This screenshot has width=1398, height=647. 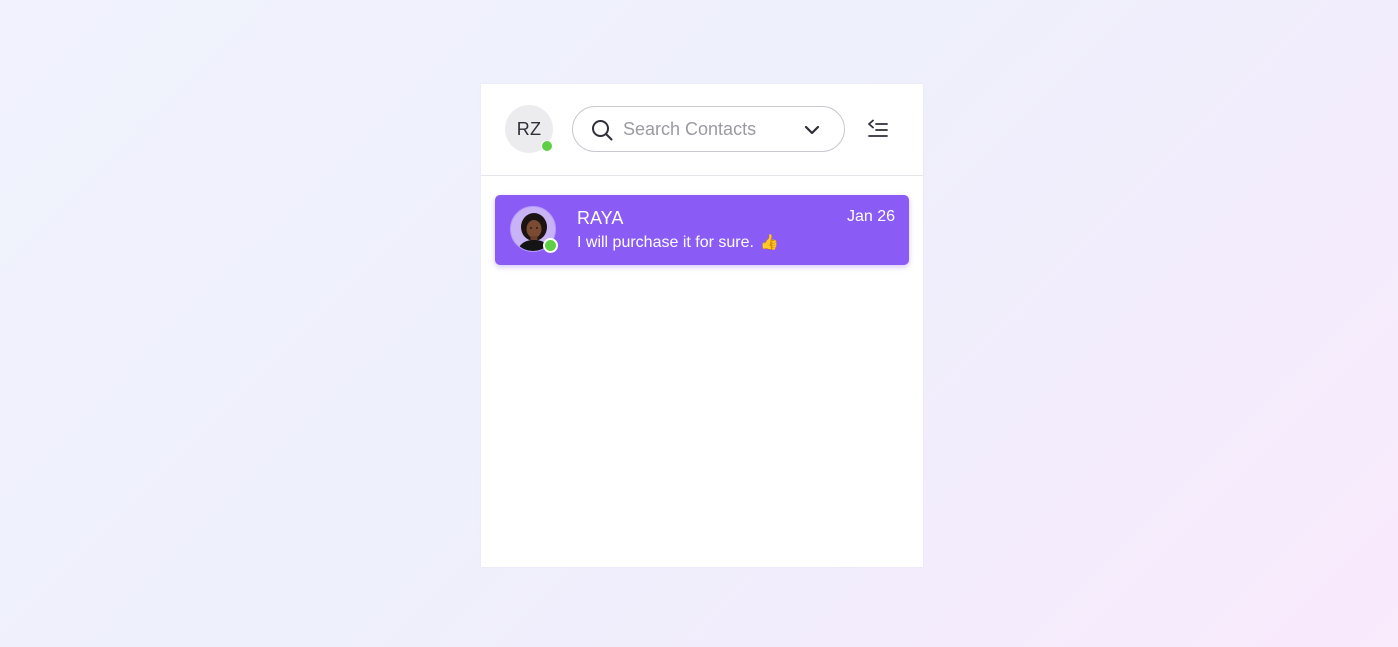 What do you see at coordinates (665, 242) in the screenshot?
I see `message-text: I will purchase it for sure.` at bounding box center [665, 242].